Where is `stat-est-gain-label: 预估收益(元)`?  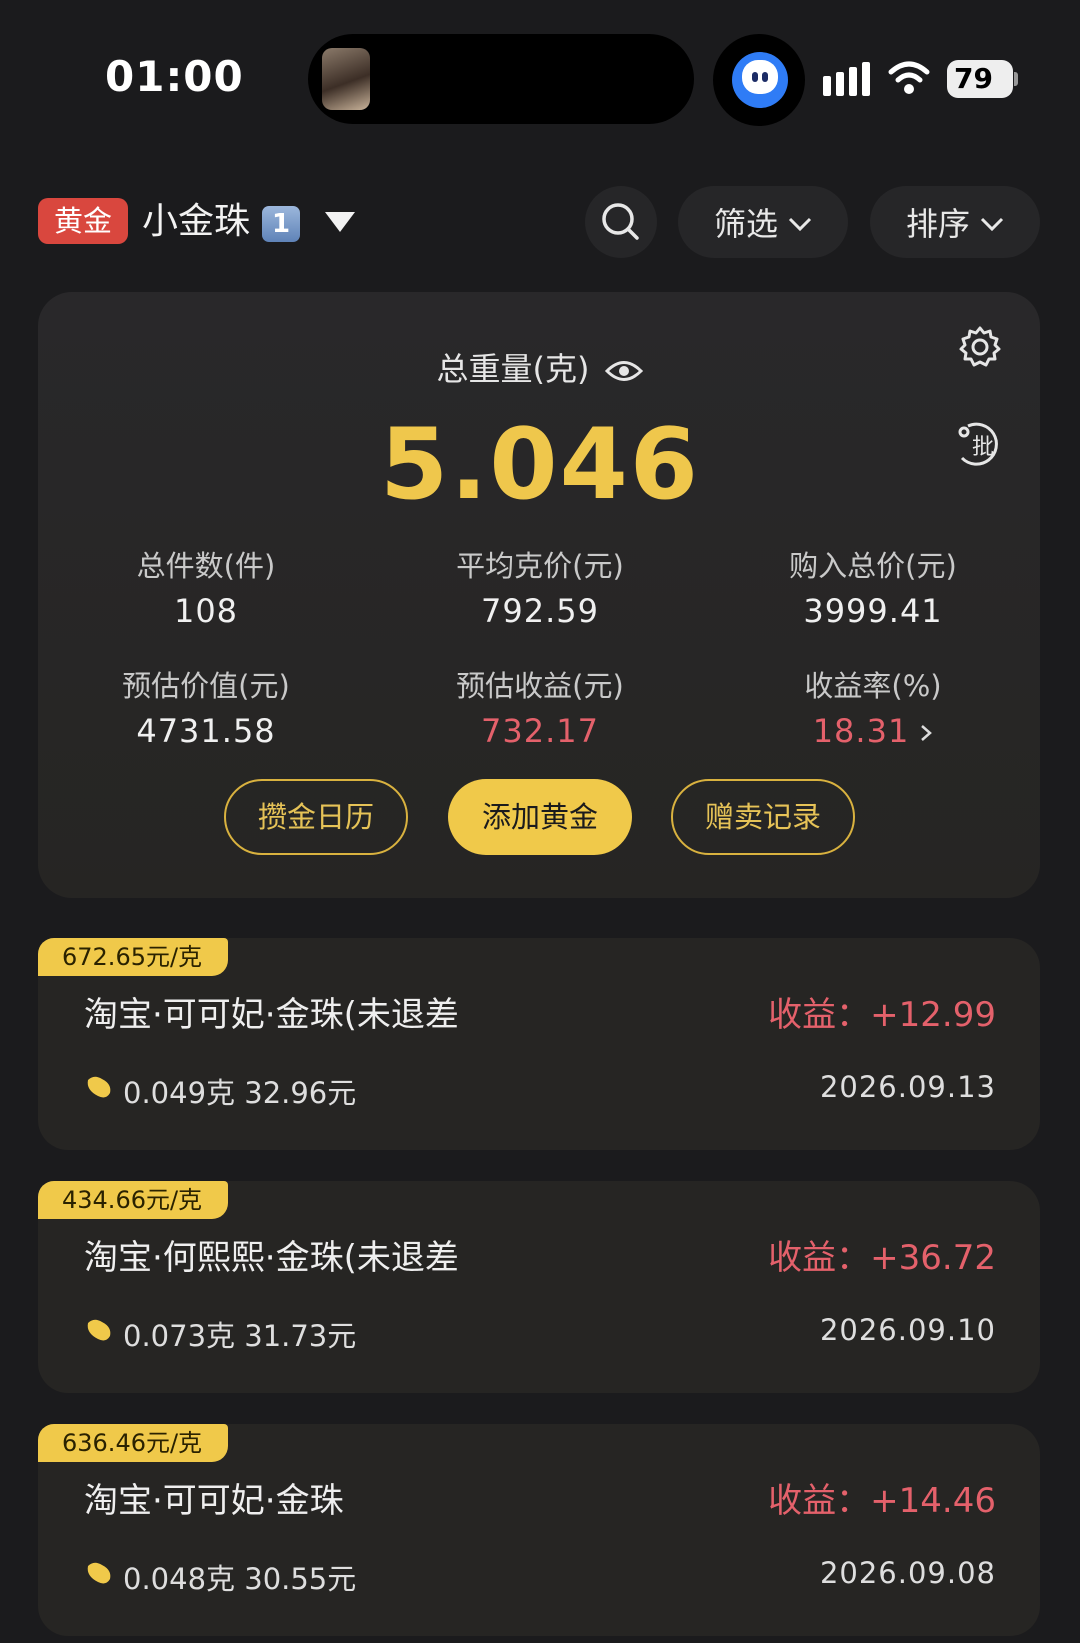 stat-est-gain-label: 预估收益(元) is located at coordinates (540, 686).